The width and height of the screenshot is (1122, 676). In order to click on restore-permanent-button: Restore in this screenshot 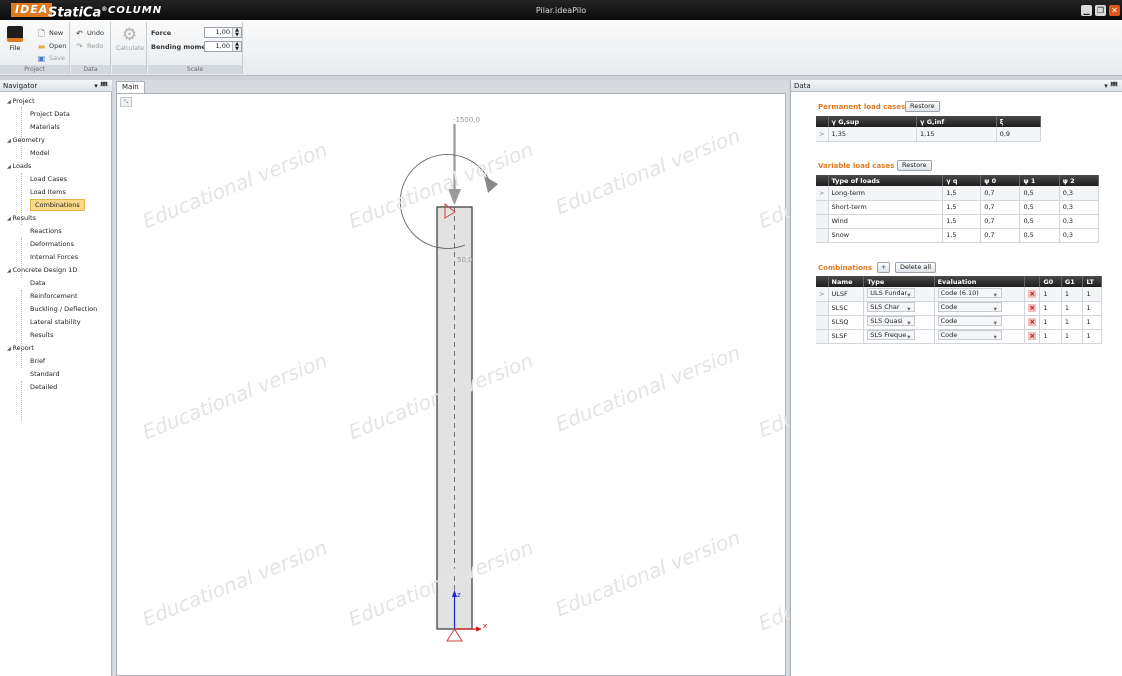, I will do `click(922, 106)`.